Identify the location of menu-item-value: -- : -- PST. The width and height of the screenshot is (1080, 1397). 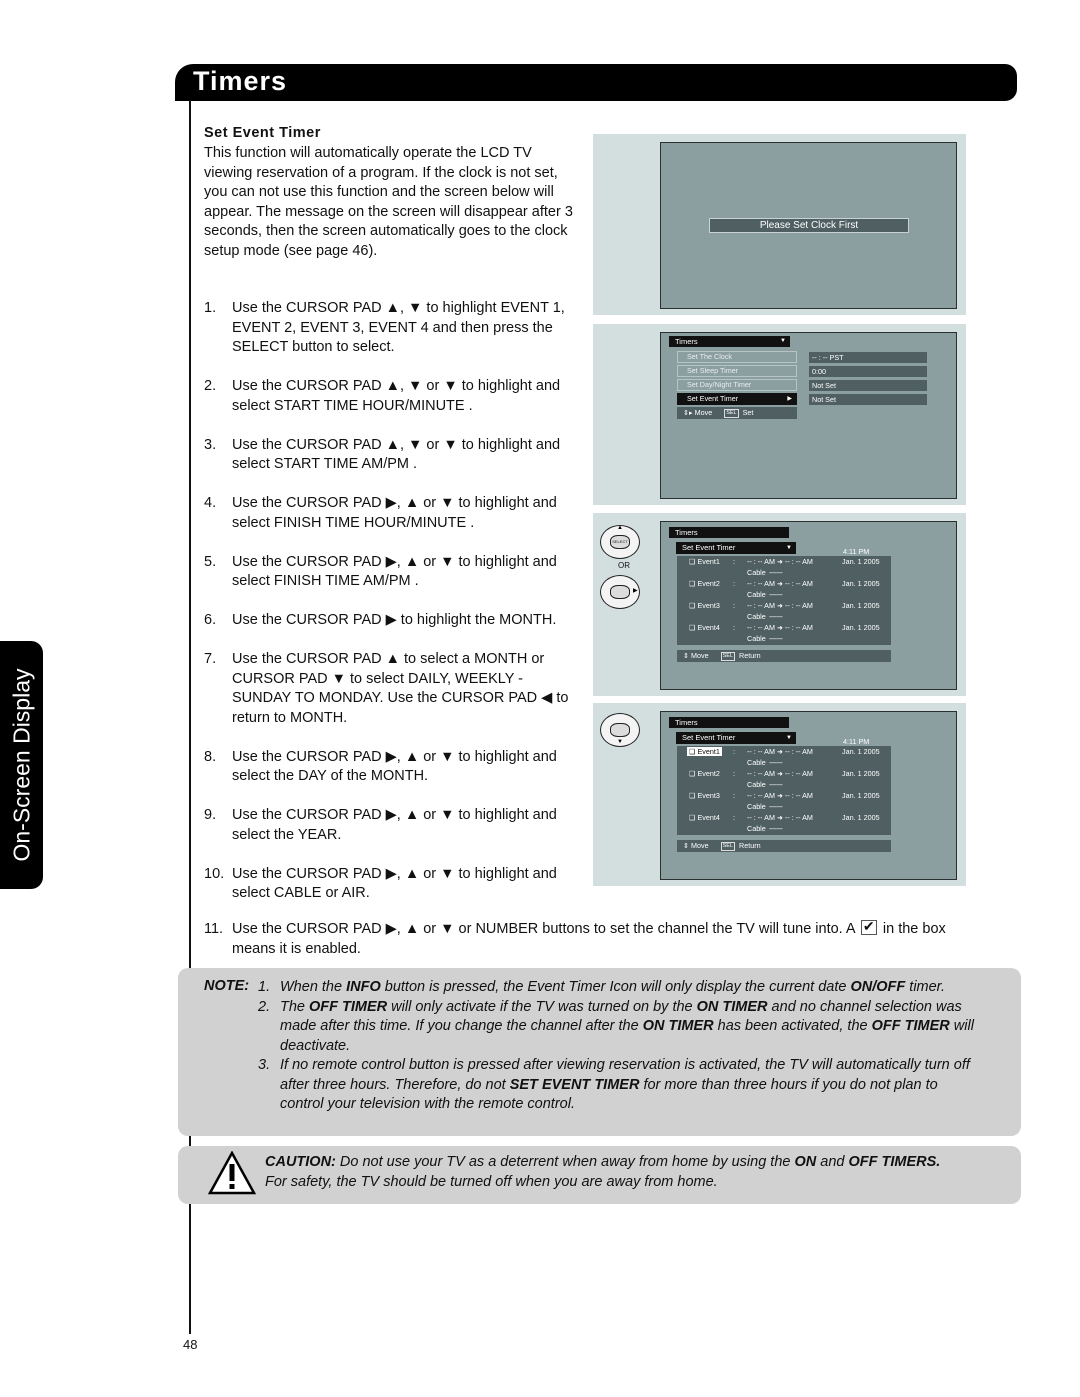
(868, 357).